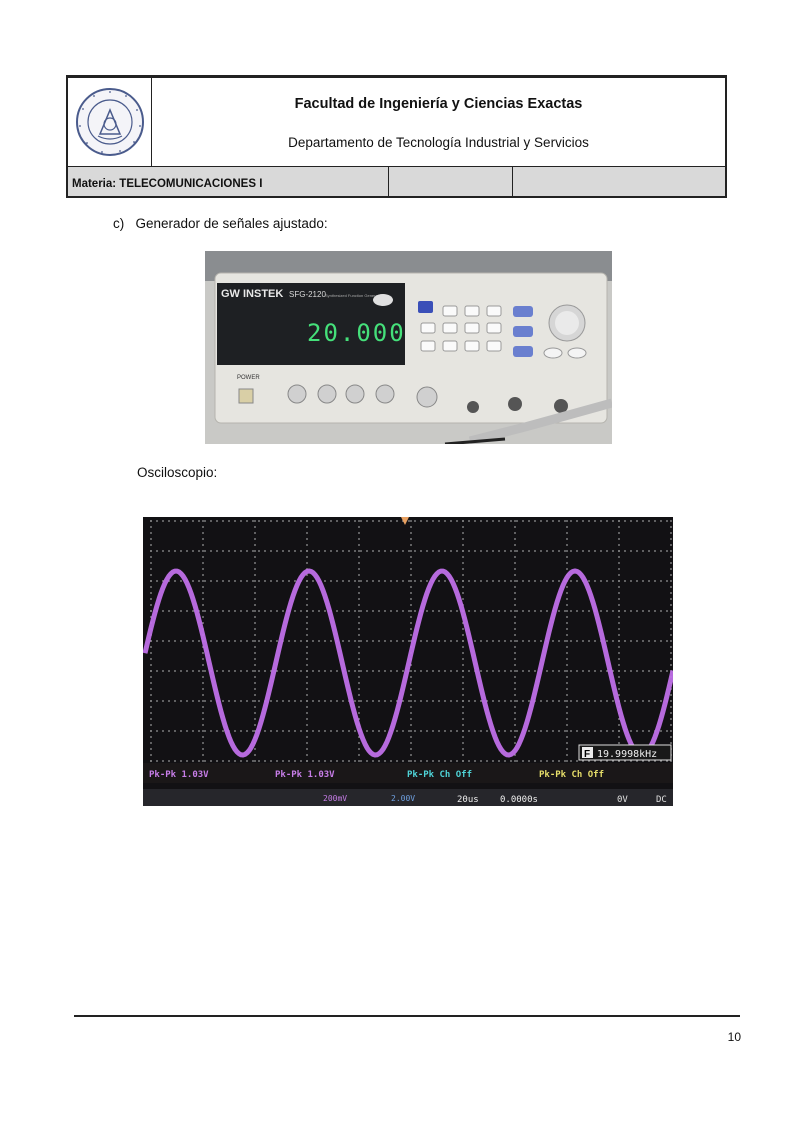  What do you see at coordinates (571, 775) in the screenshot?
I see `ch4-measurement: Pk-Pk Ch Off` at bounding box center [571, 775].